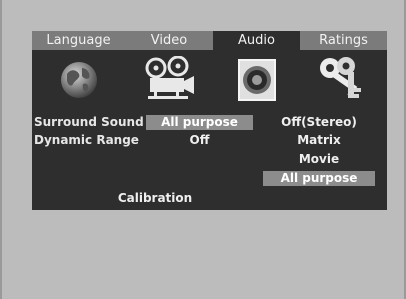 The height and width of the screenshot is (299, 406). What do you see at coordinates (319, 140) in the screenshot?
I see `dropdown-option-matrix: Matrix` at bounding box center [319, 140].